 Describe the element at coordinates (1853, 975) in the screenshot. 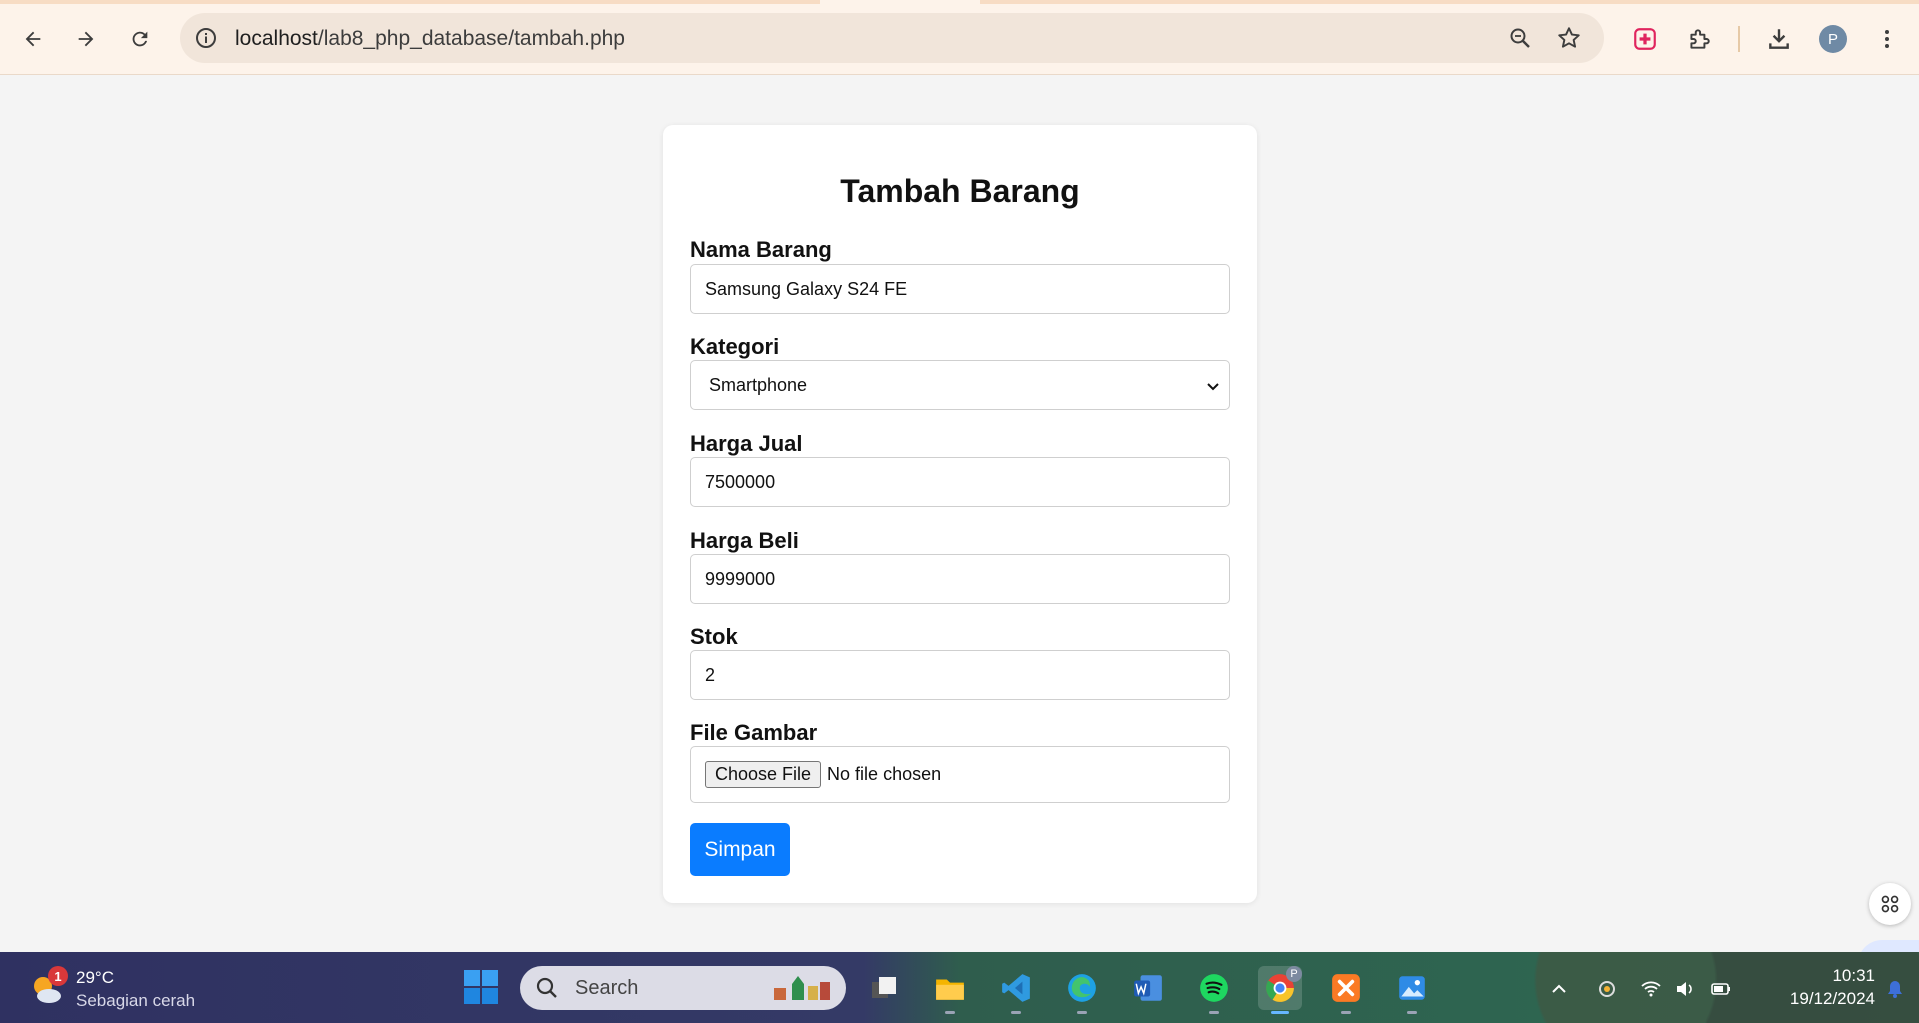

I see `clock-time: 10:31` at that location.